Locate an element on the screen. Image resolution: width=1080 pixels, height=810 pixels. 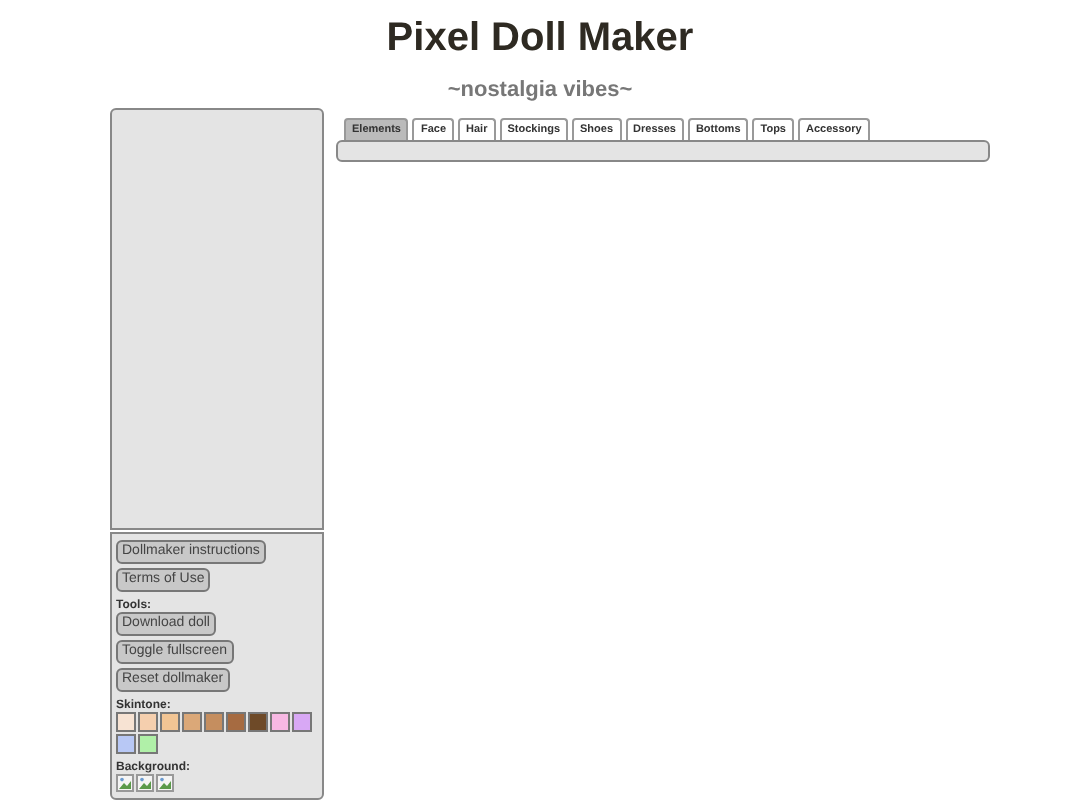
page-title: Pixel Doll Maker is located at coordinates (540, 38).